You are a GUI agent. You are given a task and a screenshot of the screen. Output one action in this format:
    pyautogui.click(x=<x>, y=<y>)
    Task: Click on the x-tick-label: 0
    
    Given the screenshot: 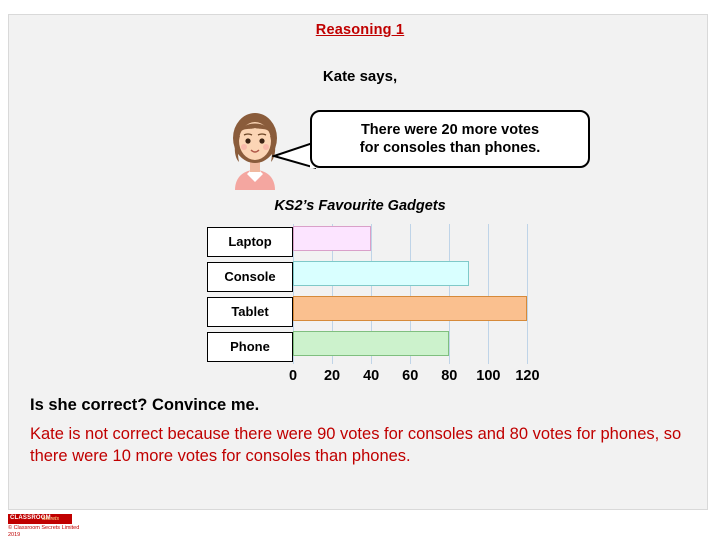 What is the action you would take?
    pyautogui.click(x=293, y=376)
    